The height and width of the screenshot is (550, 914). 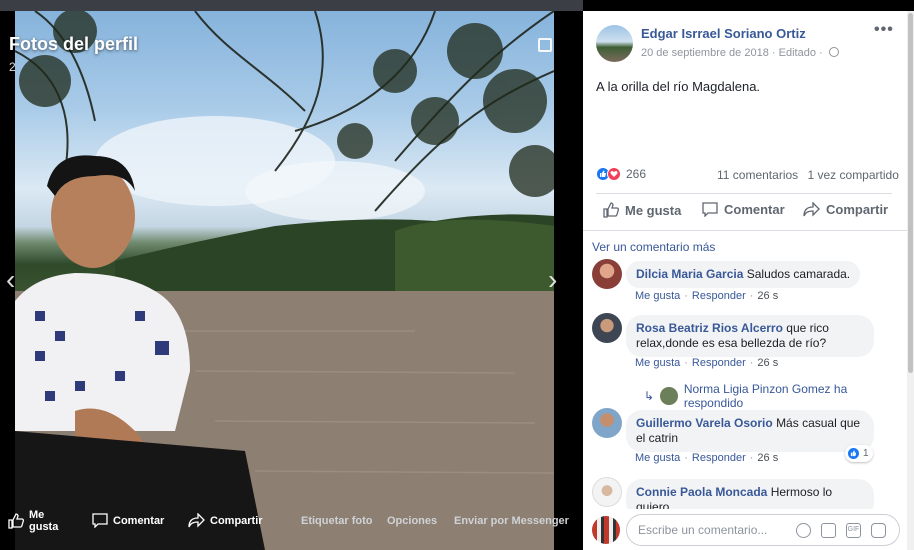 I want to click on view-more-comments-link: Ver un comentario más, so click(x=653, y=247).